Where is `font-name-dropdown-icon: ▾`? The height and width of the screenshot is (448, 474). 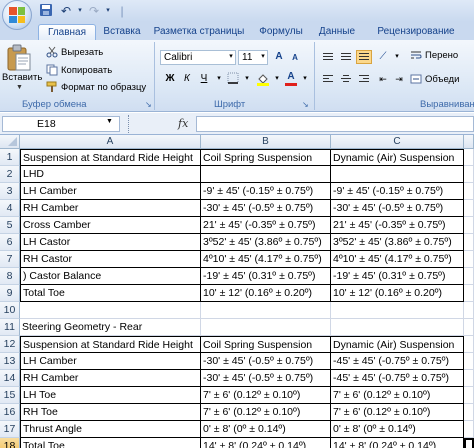
font-name-dropdown-icon: ▾ is located at coordinates (231, 57).